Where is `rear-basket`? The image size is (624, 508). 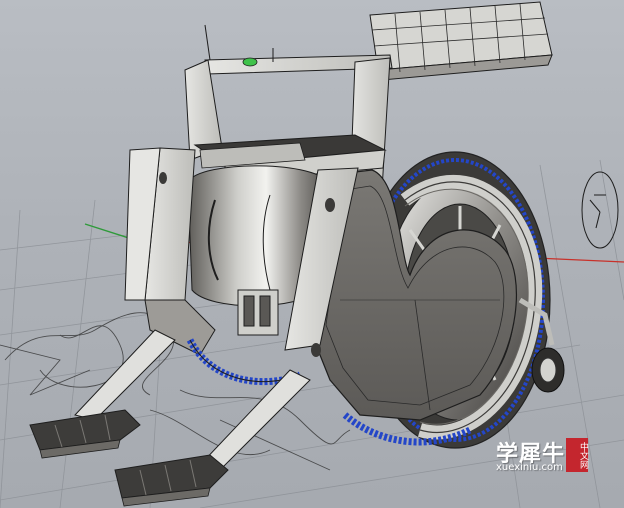
rear-basket is located at coordinates (461, 41).